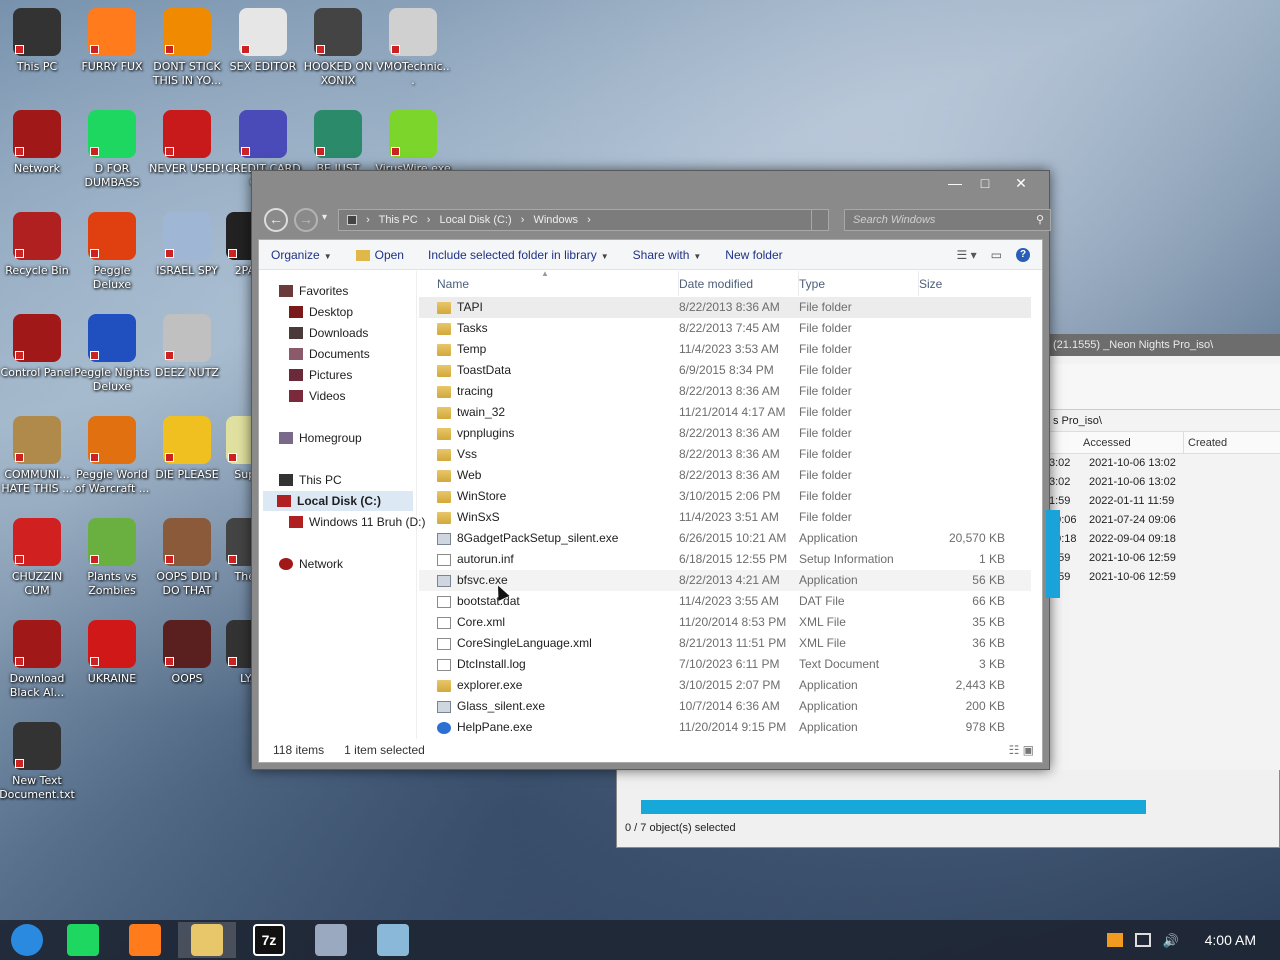 This screenshot has width=1280, height=960. Describe the element at coordinates (650, 186) in the screenshot. I see `title-bar: — □ ✕` at that location.